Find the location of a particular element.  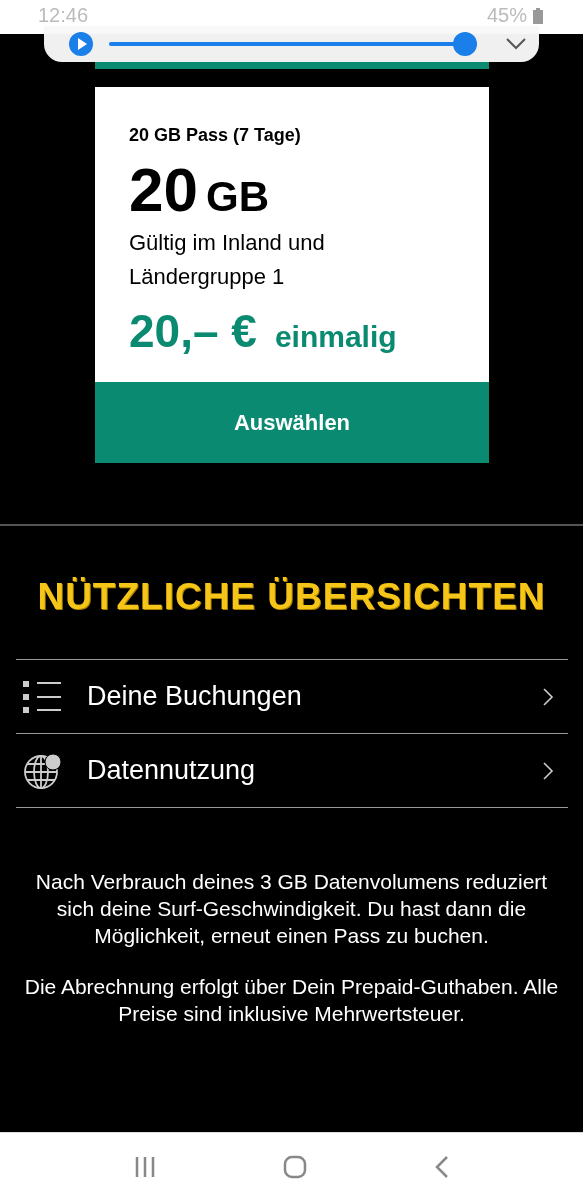

data-amount: 20 is located at coordinates (163, 190).